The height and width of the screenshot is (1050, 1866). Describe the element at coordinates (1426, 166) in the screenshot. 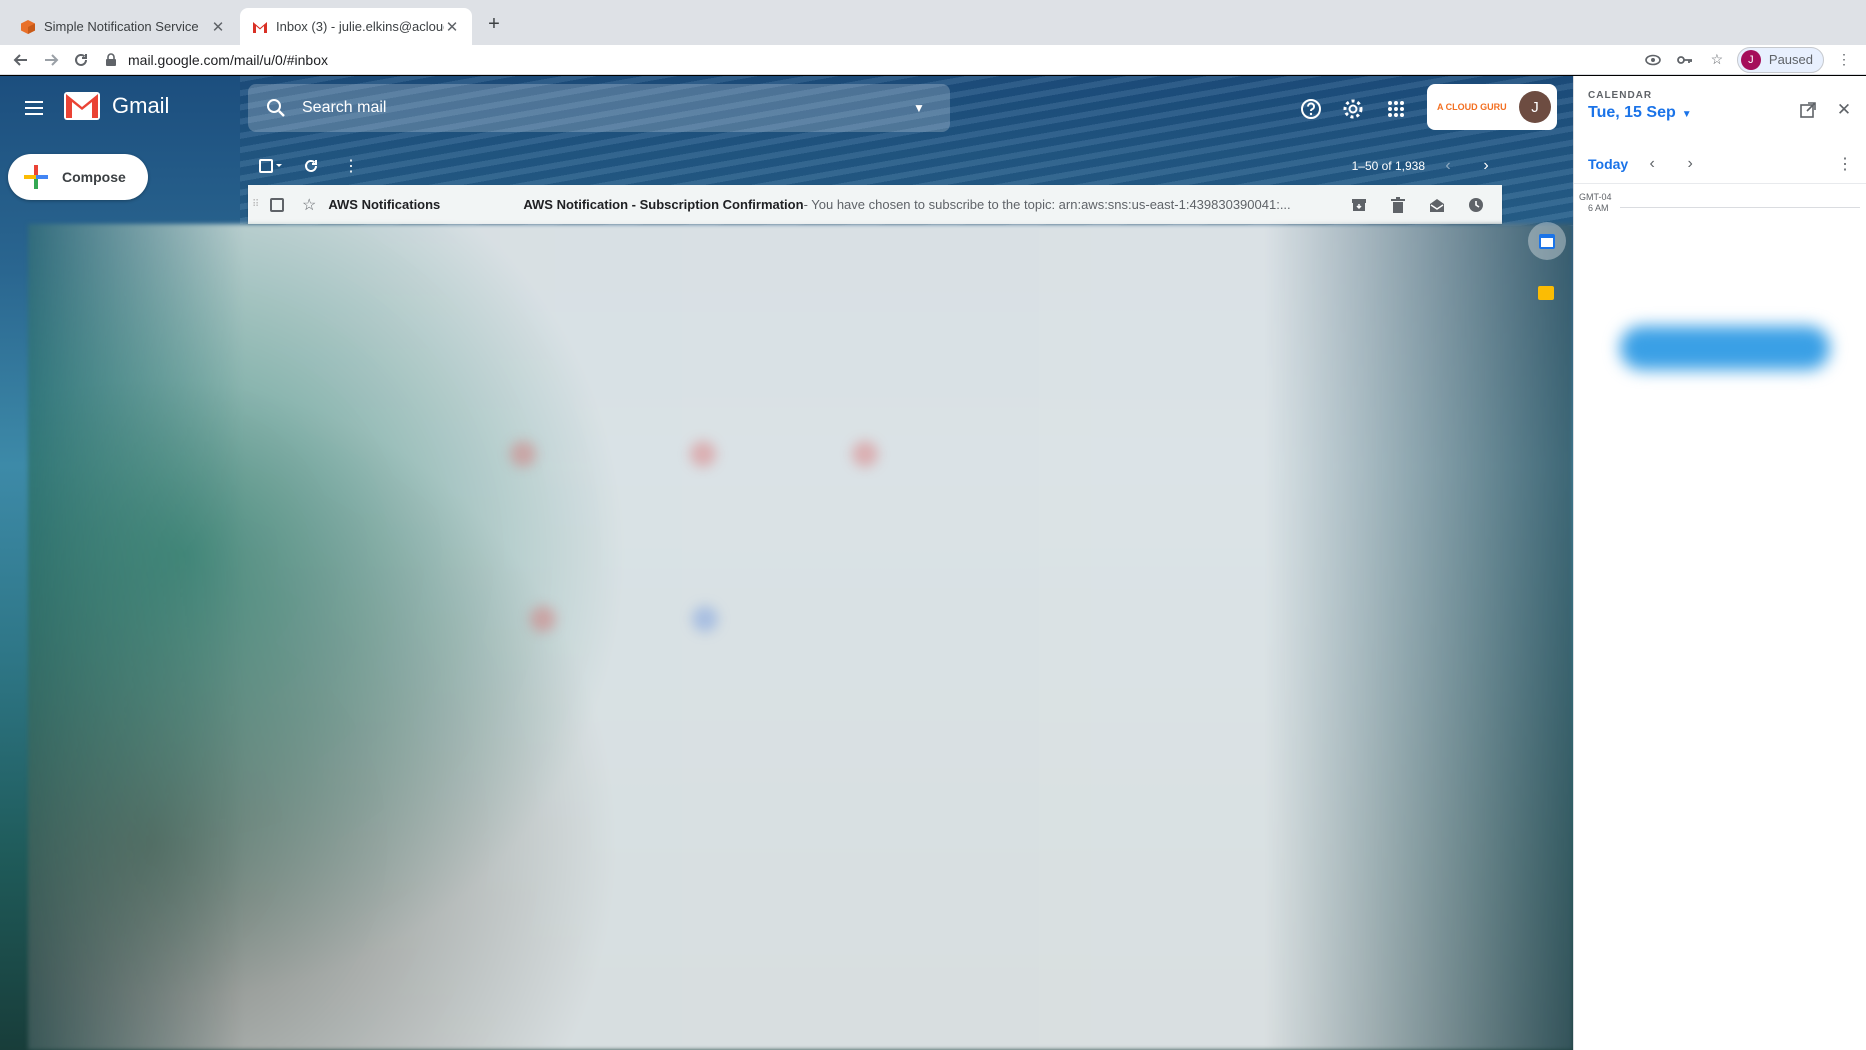

I see `pagination: 1–50 of 1,938 ‹ ›` at that location.